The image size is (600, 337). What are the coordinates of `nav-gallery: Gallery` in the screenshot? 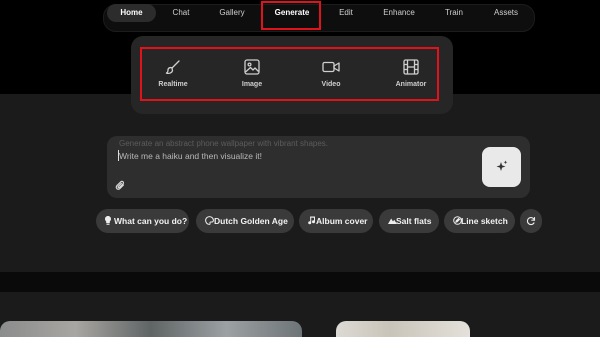 It's located at (232, 13).